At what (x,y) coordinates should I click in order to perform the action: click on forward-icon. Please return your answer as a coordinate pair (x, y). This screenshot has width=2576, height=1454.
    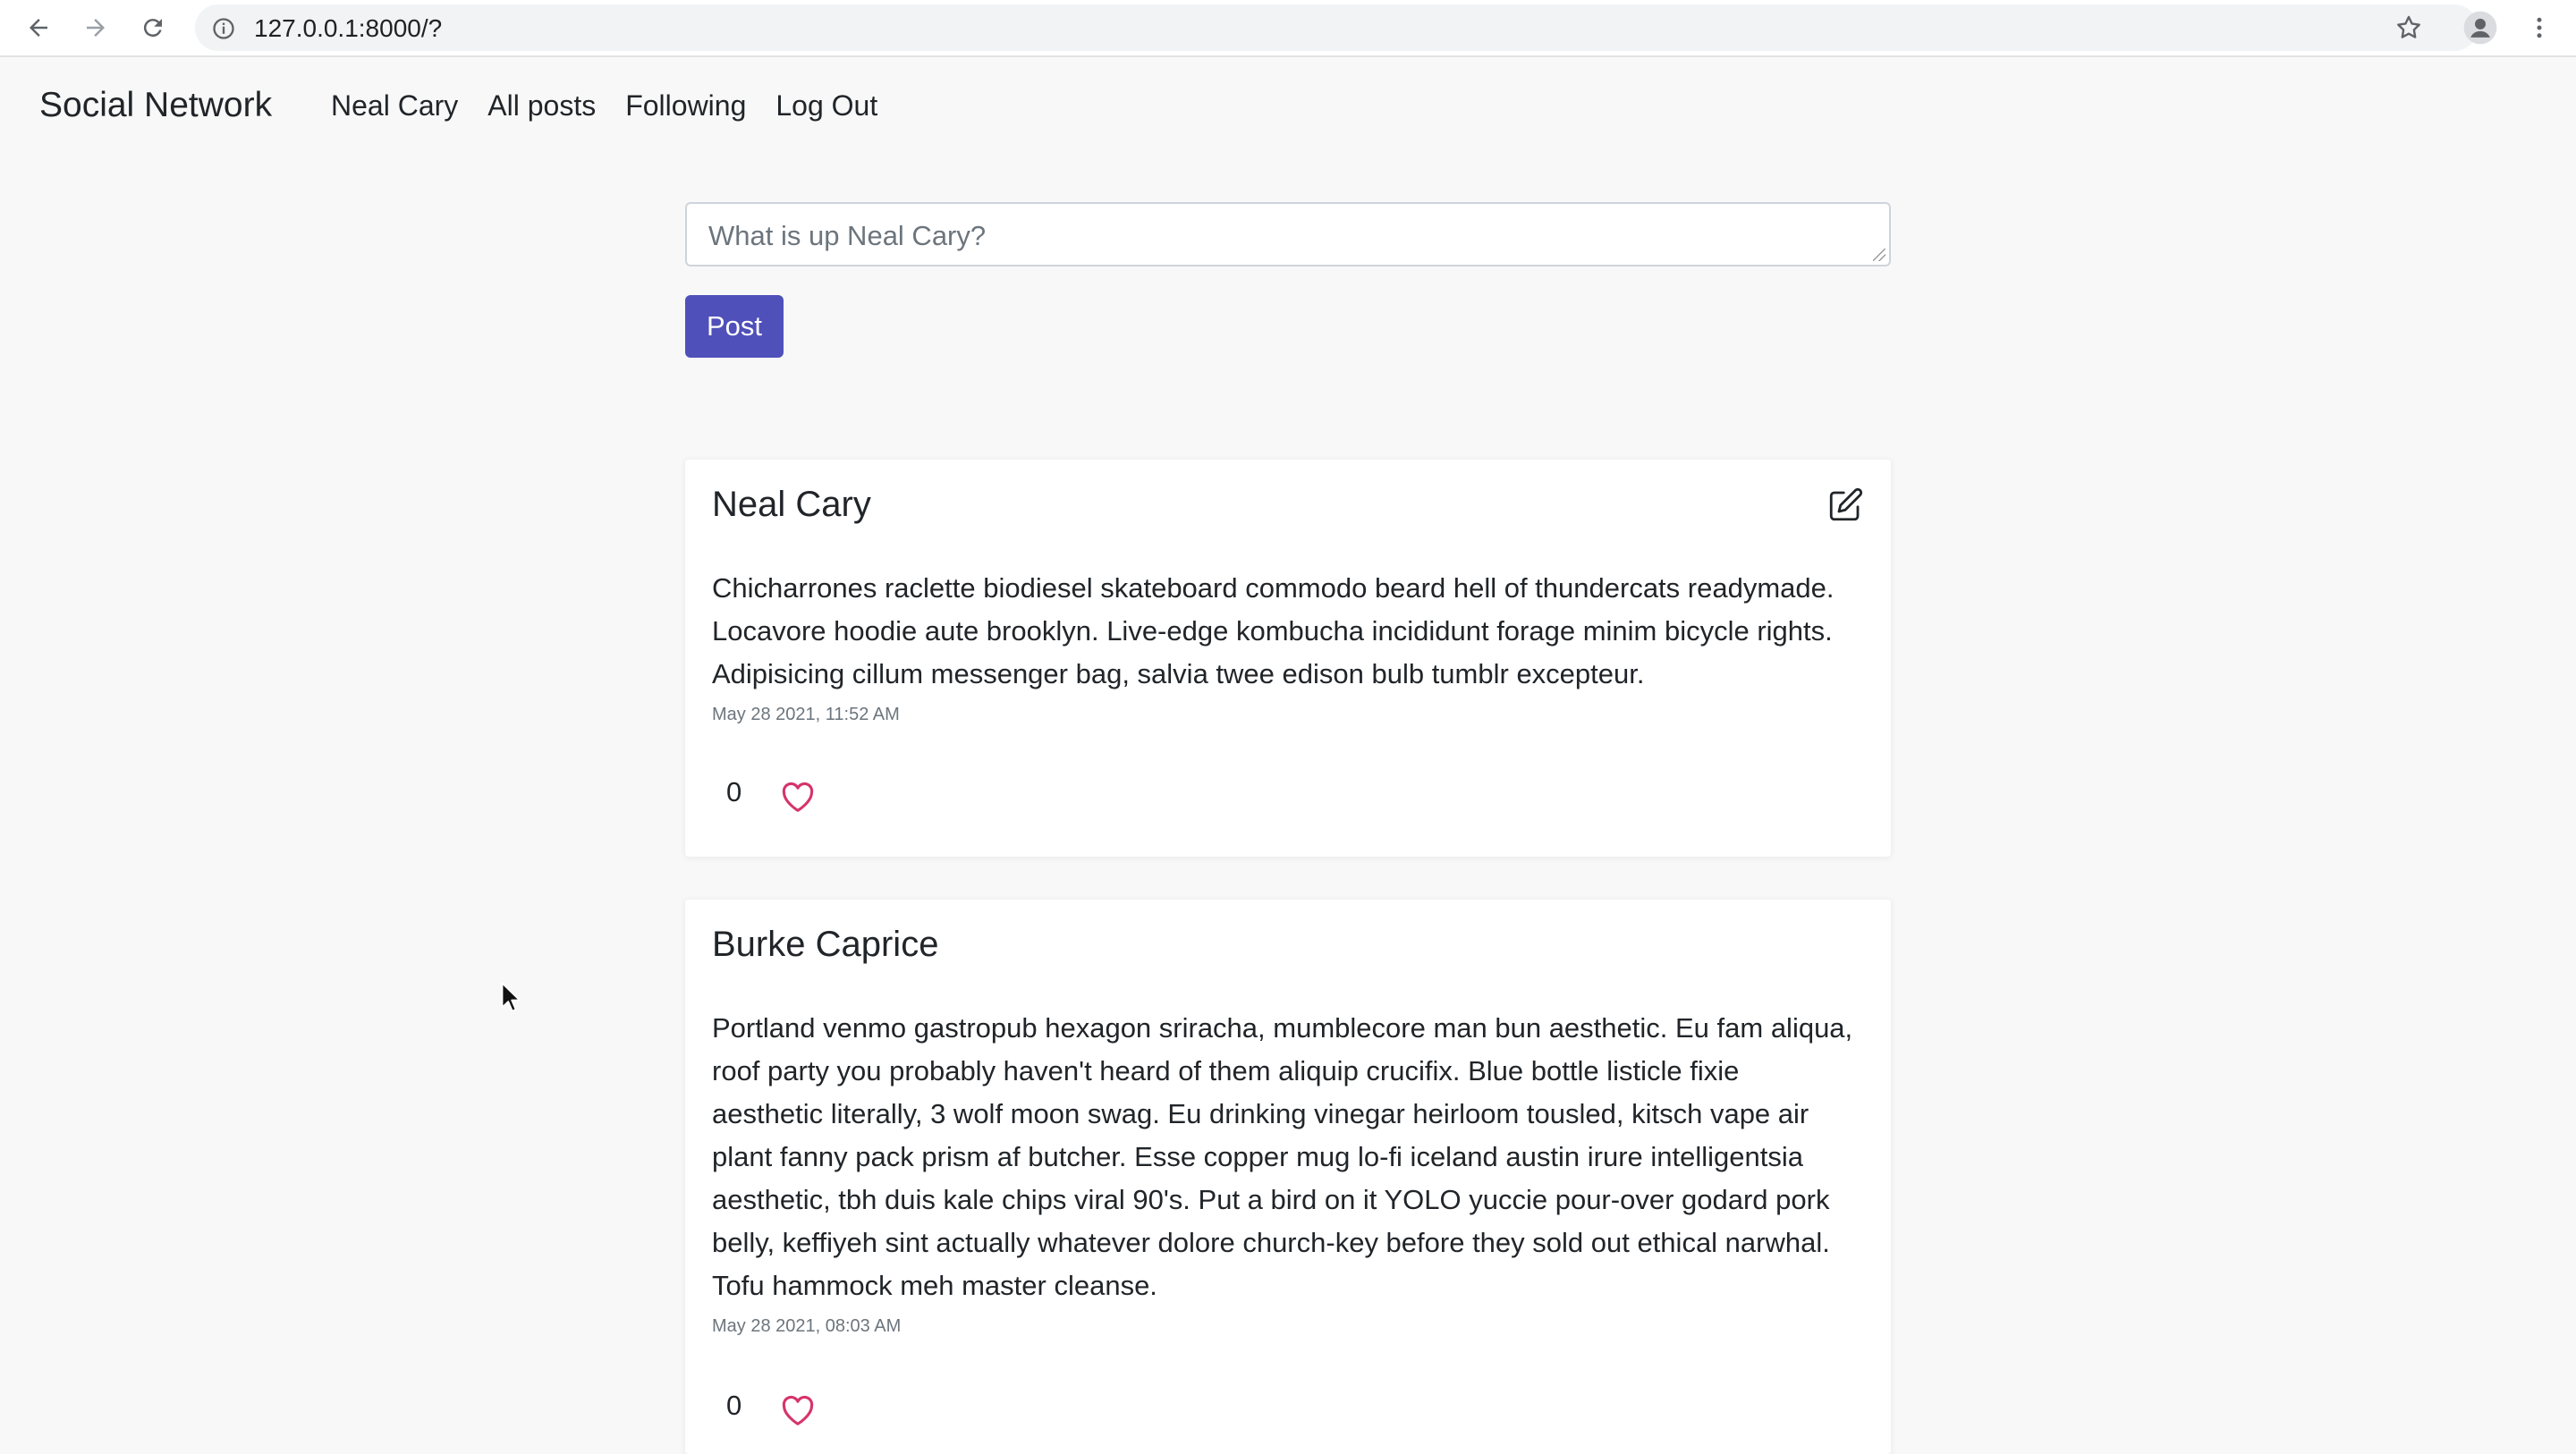
    Looking at the image, I should click on (95, 28).